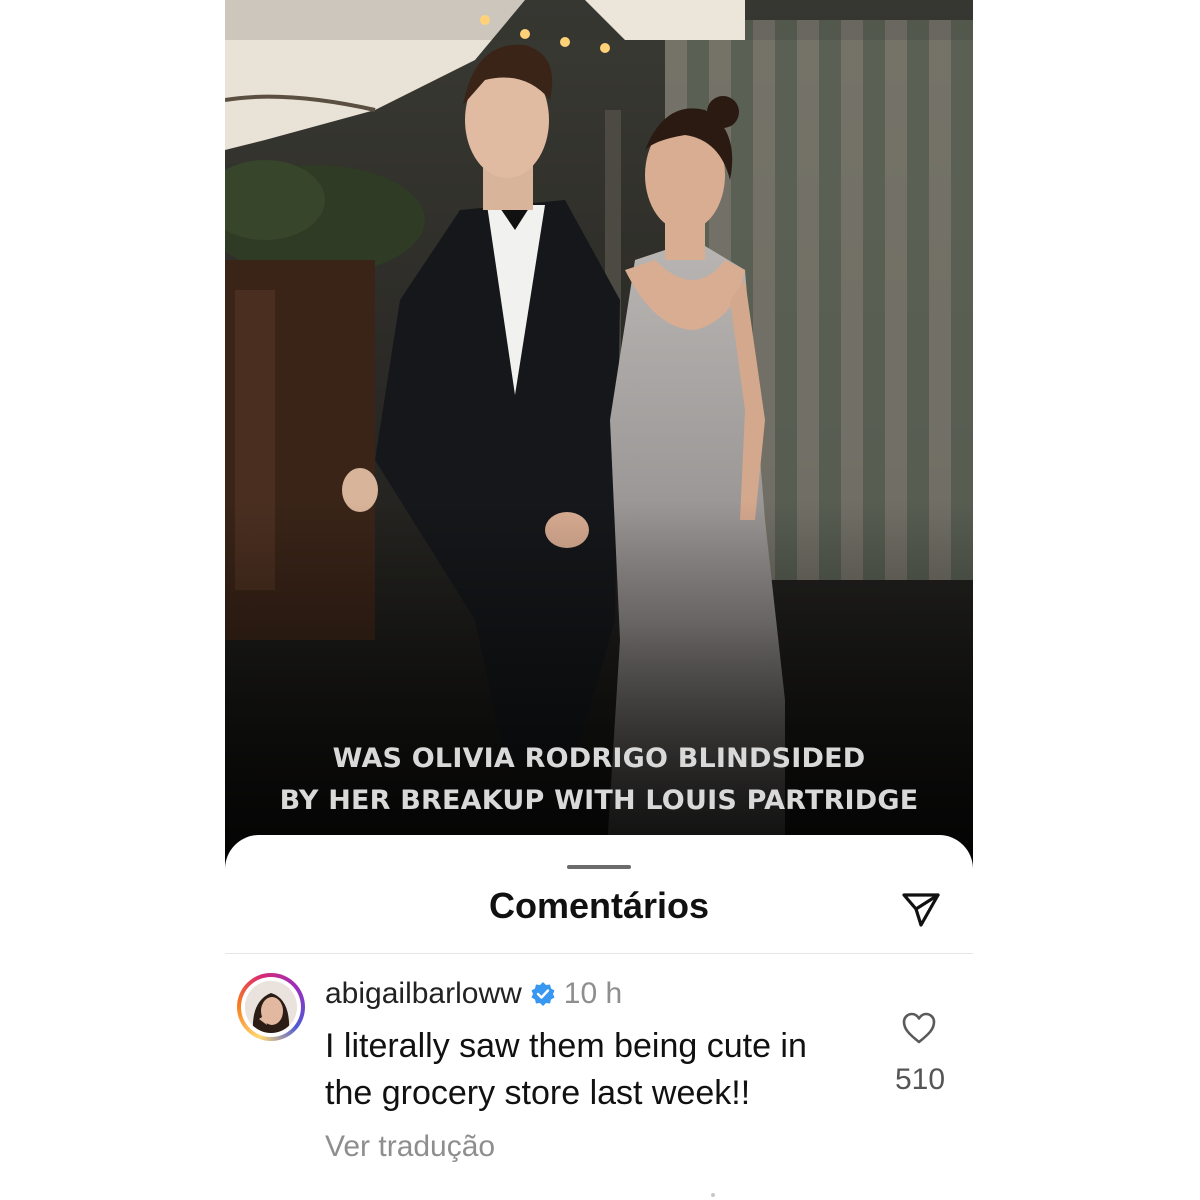 Image resolution: width=1200 pixels, height=1200 pixels. I want to click on sheet-divider, so click(599, 953).